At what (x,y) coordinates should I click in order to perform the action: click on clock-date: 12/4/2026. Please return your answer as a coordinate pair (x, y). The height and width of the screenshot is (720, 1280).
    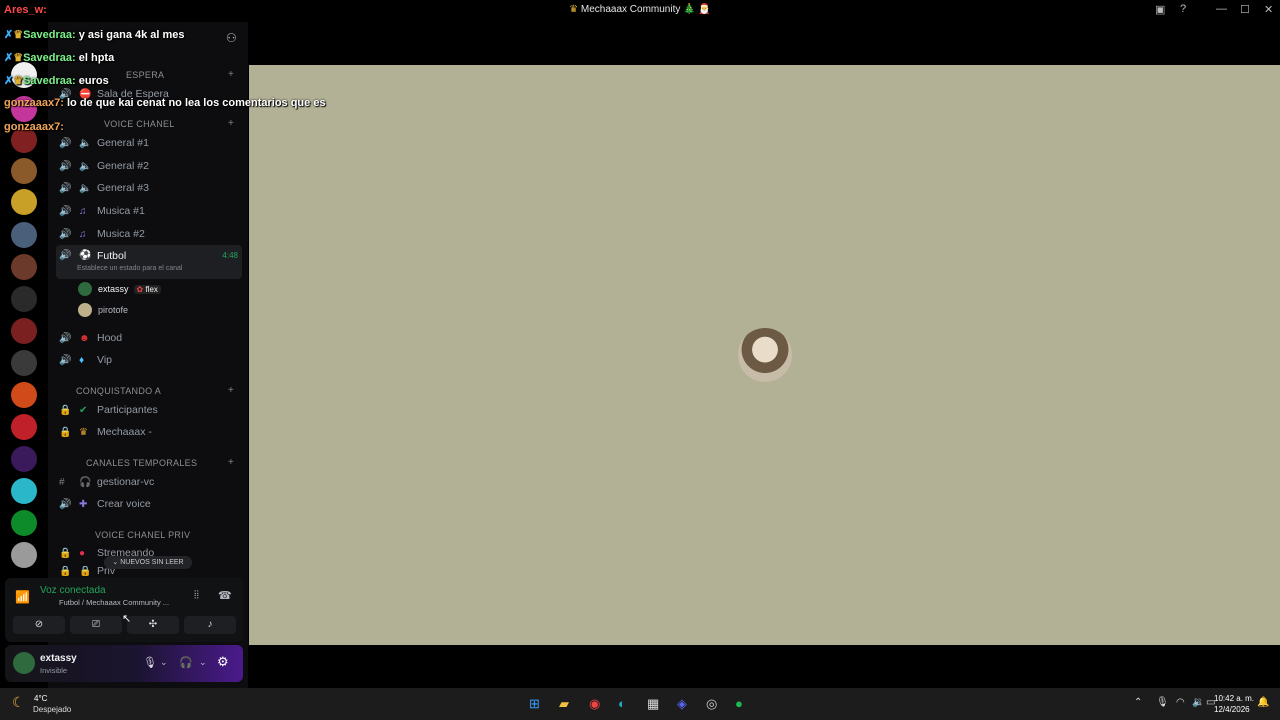
    Looking at the image, I should click on (1232, 709).